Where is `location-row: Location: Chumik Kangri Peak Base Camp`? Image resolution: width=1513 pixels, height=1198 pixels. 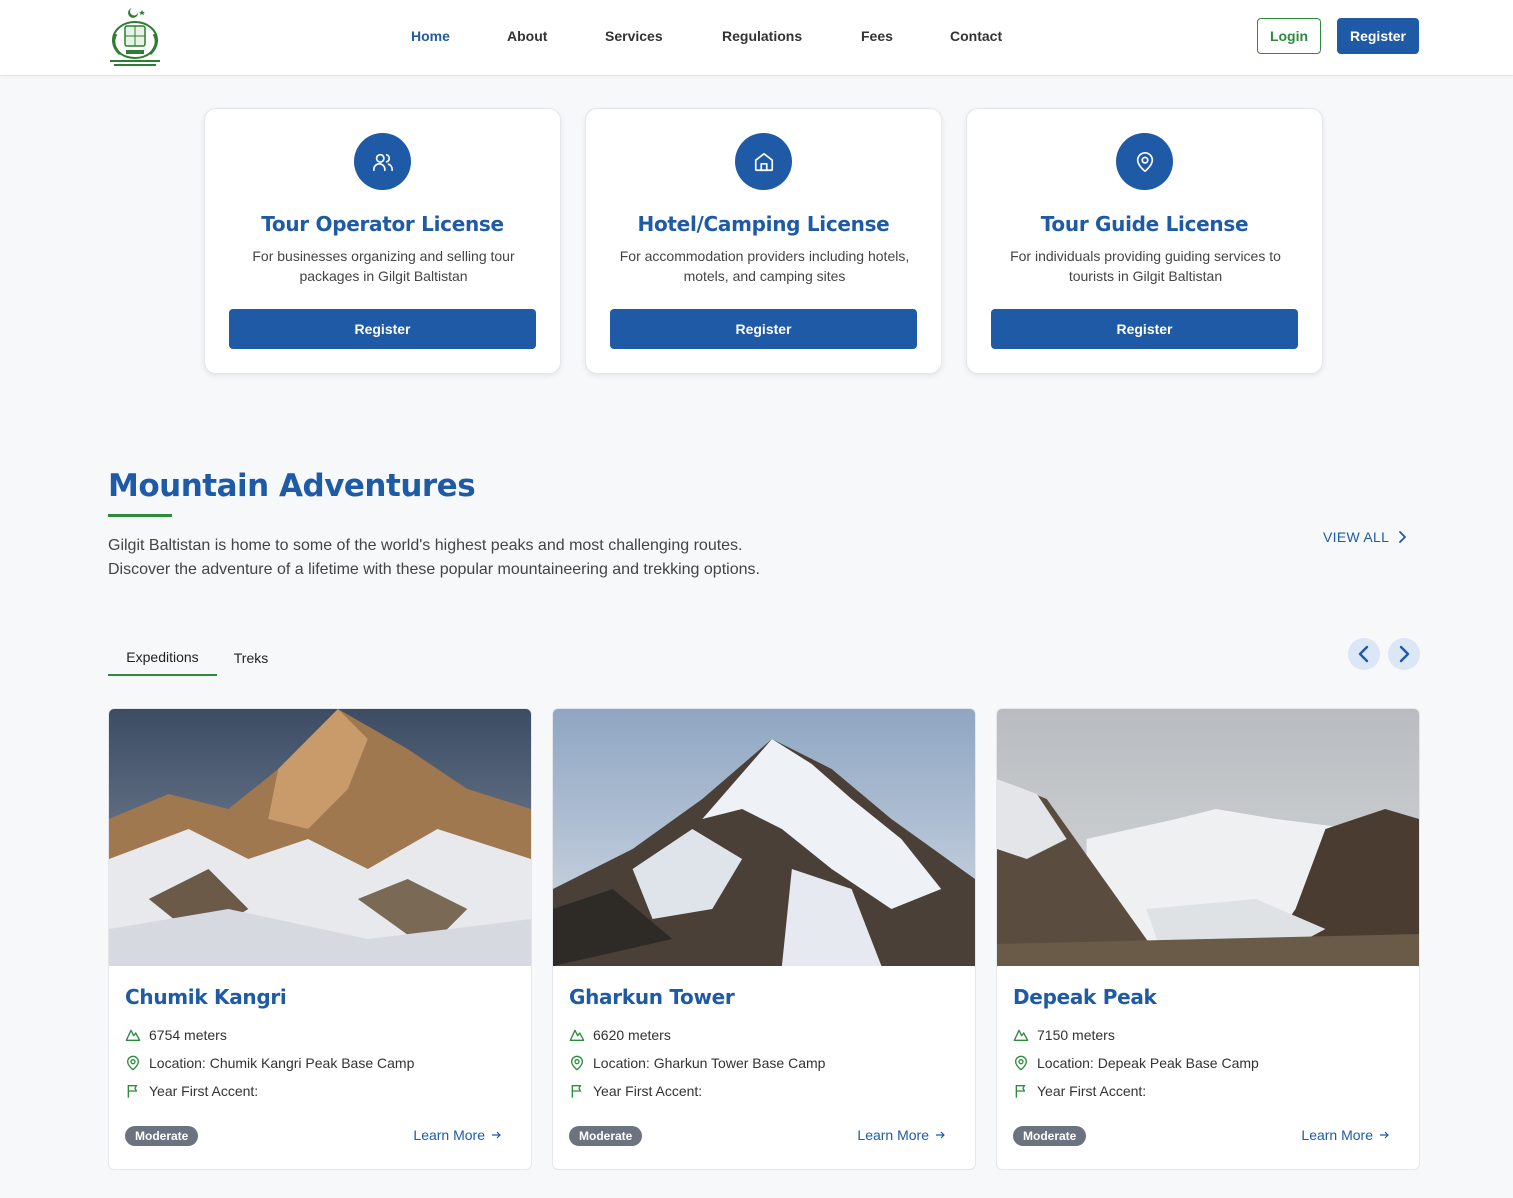
location-row: Location: Chumik Kangri Peak Base Camp is located at coordinates (269, 1063).